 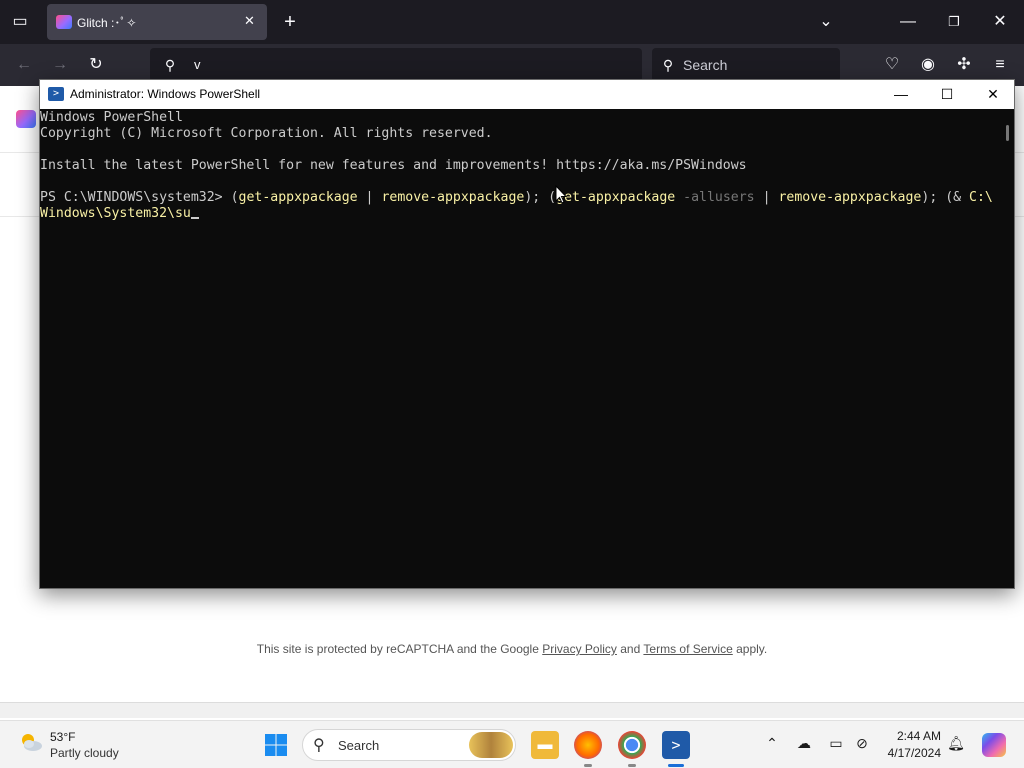 I want to click on privacy-policy-link: Privacy Policy, so click(x=579, y=649).